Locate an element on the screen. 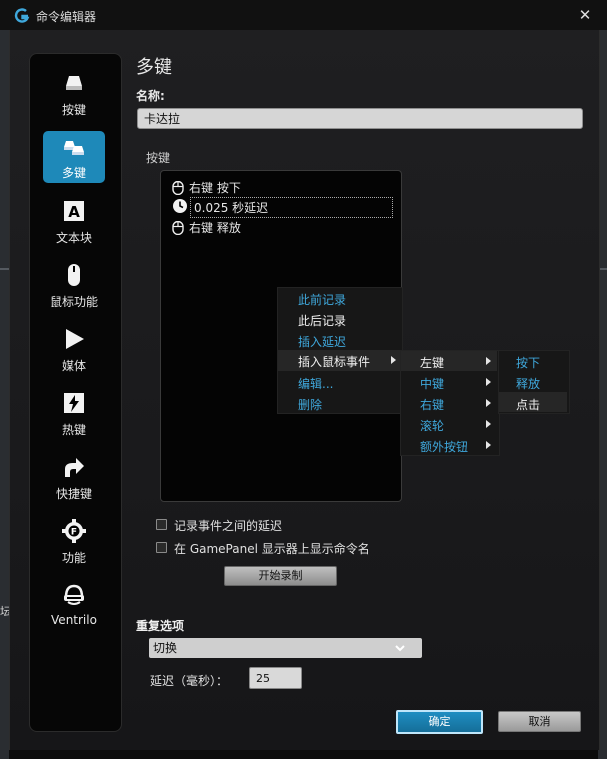  nav-item-ventrilo: Ventrilo is located at coordinates (74, 605).